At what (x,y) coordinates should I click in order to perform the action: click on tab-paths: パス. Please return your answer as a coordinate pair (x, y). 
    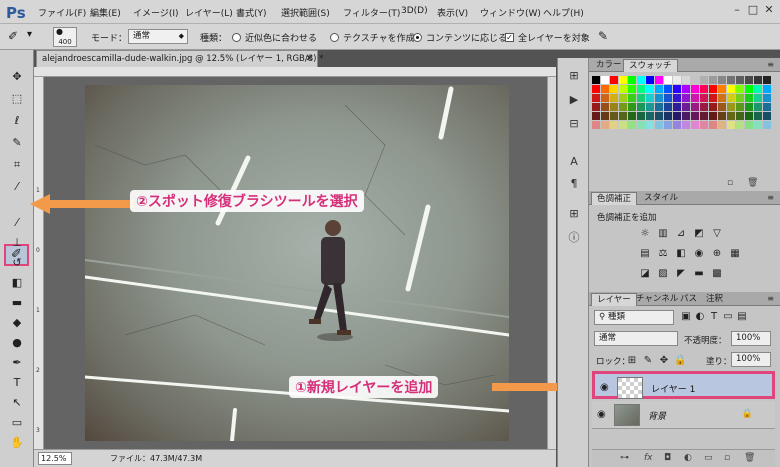
    Looking at the image, I should click on (688, 299).